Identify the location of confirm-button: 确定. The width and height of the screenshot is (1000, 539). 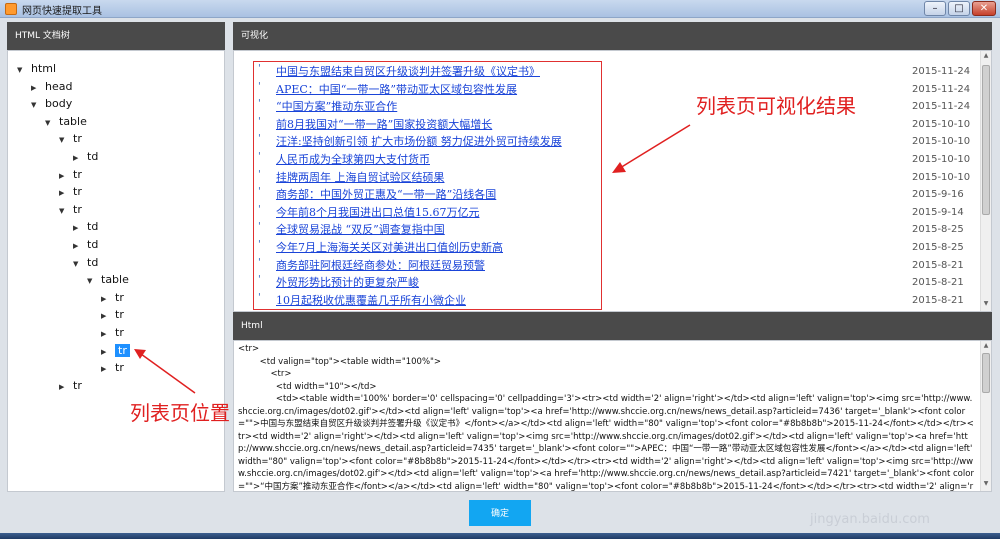
(500, 513).